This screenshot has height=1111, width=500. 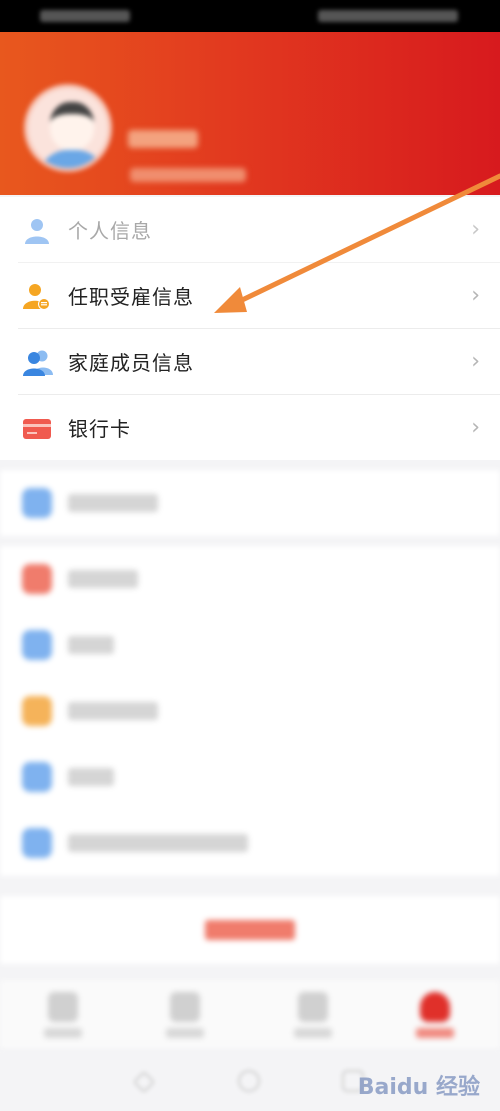 I want to click on menu-item-employment-info: 任职受雇信息 ›, so click(x=250, y=296).